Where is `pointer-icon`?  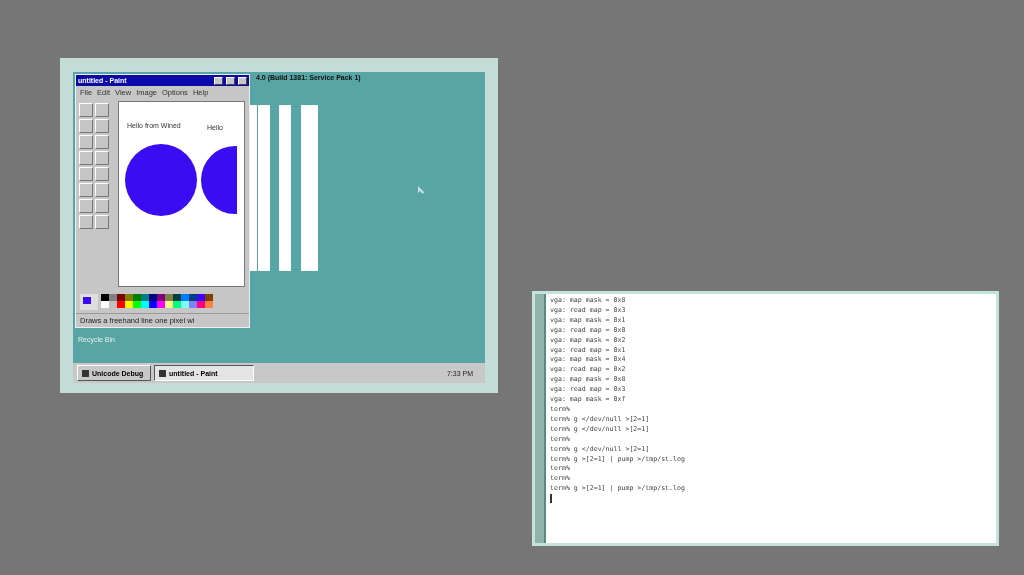
pointer-icon is located at coordinates (421, 190).